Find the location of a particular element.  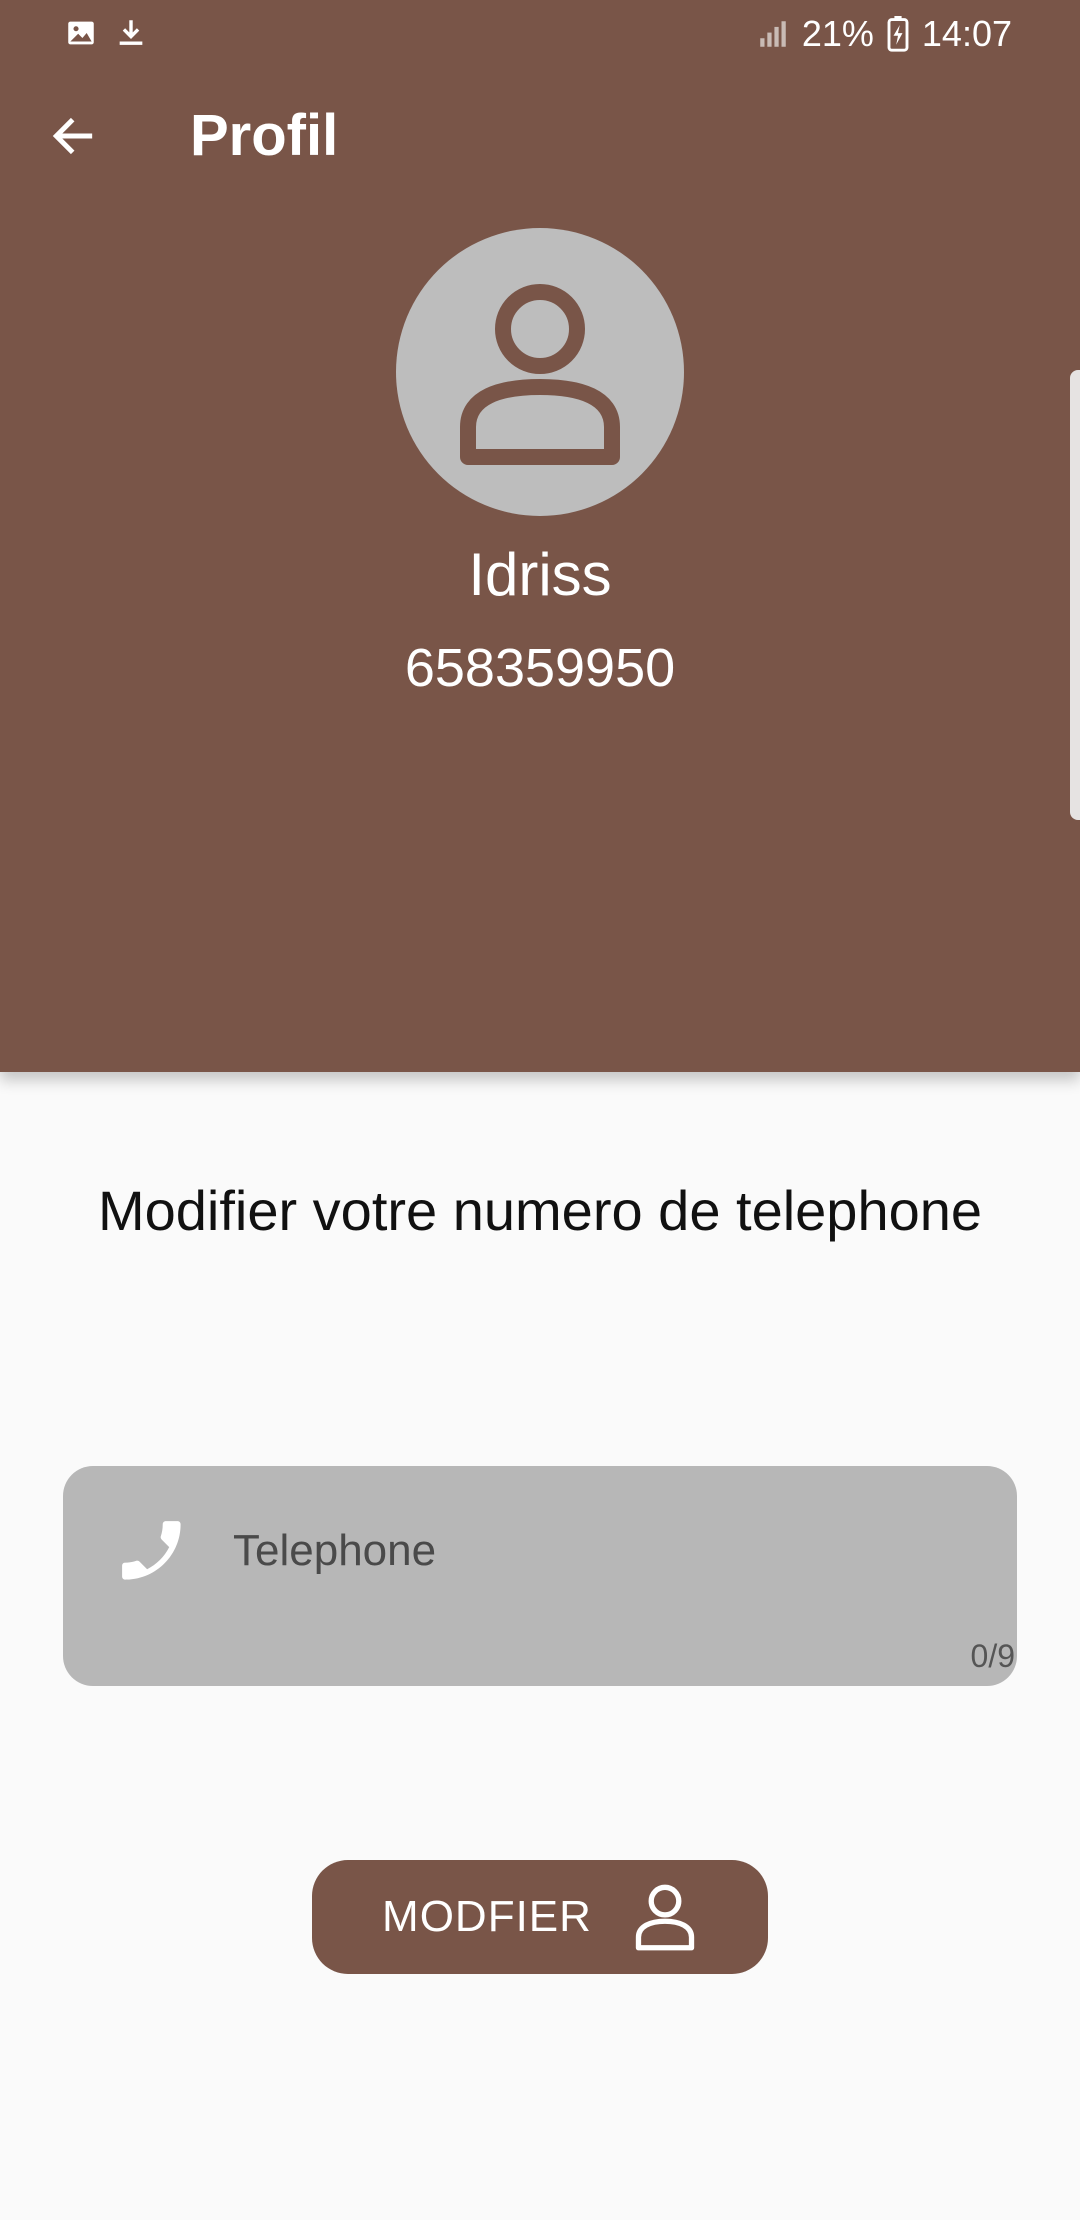

modify-button: MODFIER is located at coordinates (540, 1917).